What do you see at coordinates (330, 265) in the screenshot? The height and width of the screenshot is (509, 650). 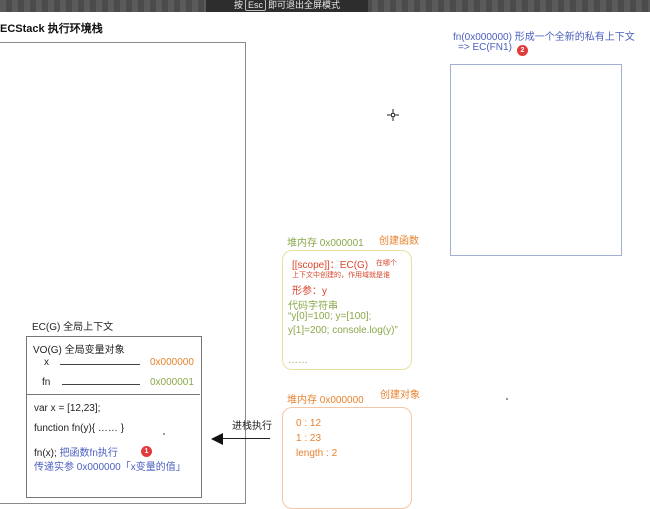 I see `heap-fn-scope: [[scope]]：EC(G)` at bounding box center [330, 265].